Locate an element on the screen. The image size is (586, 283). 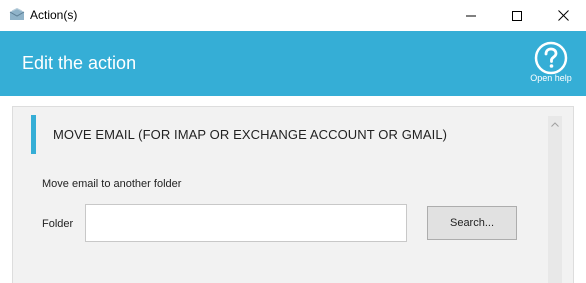
close-button is located at coordinates (563, 15).